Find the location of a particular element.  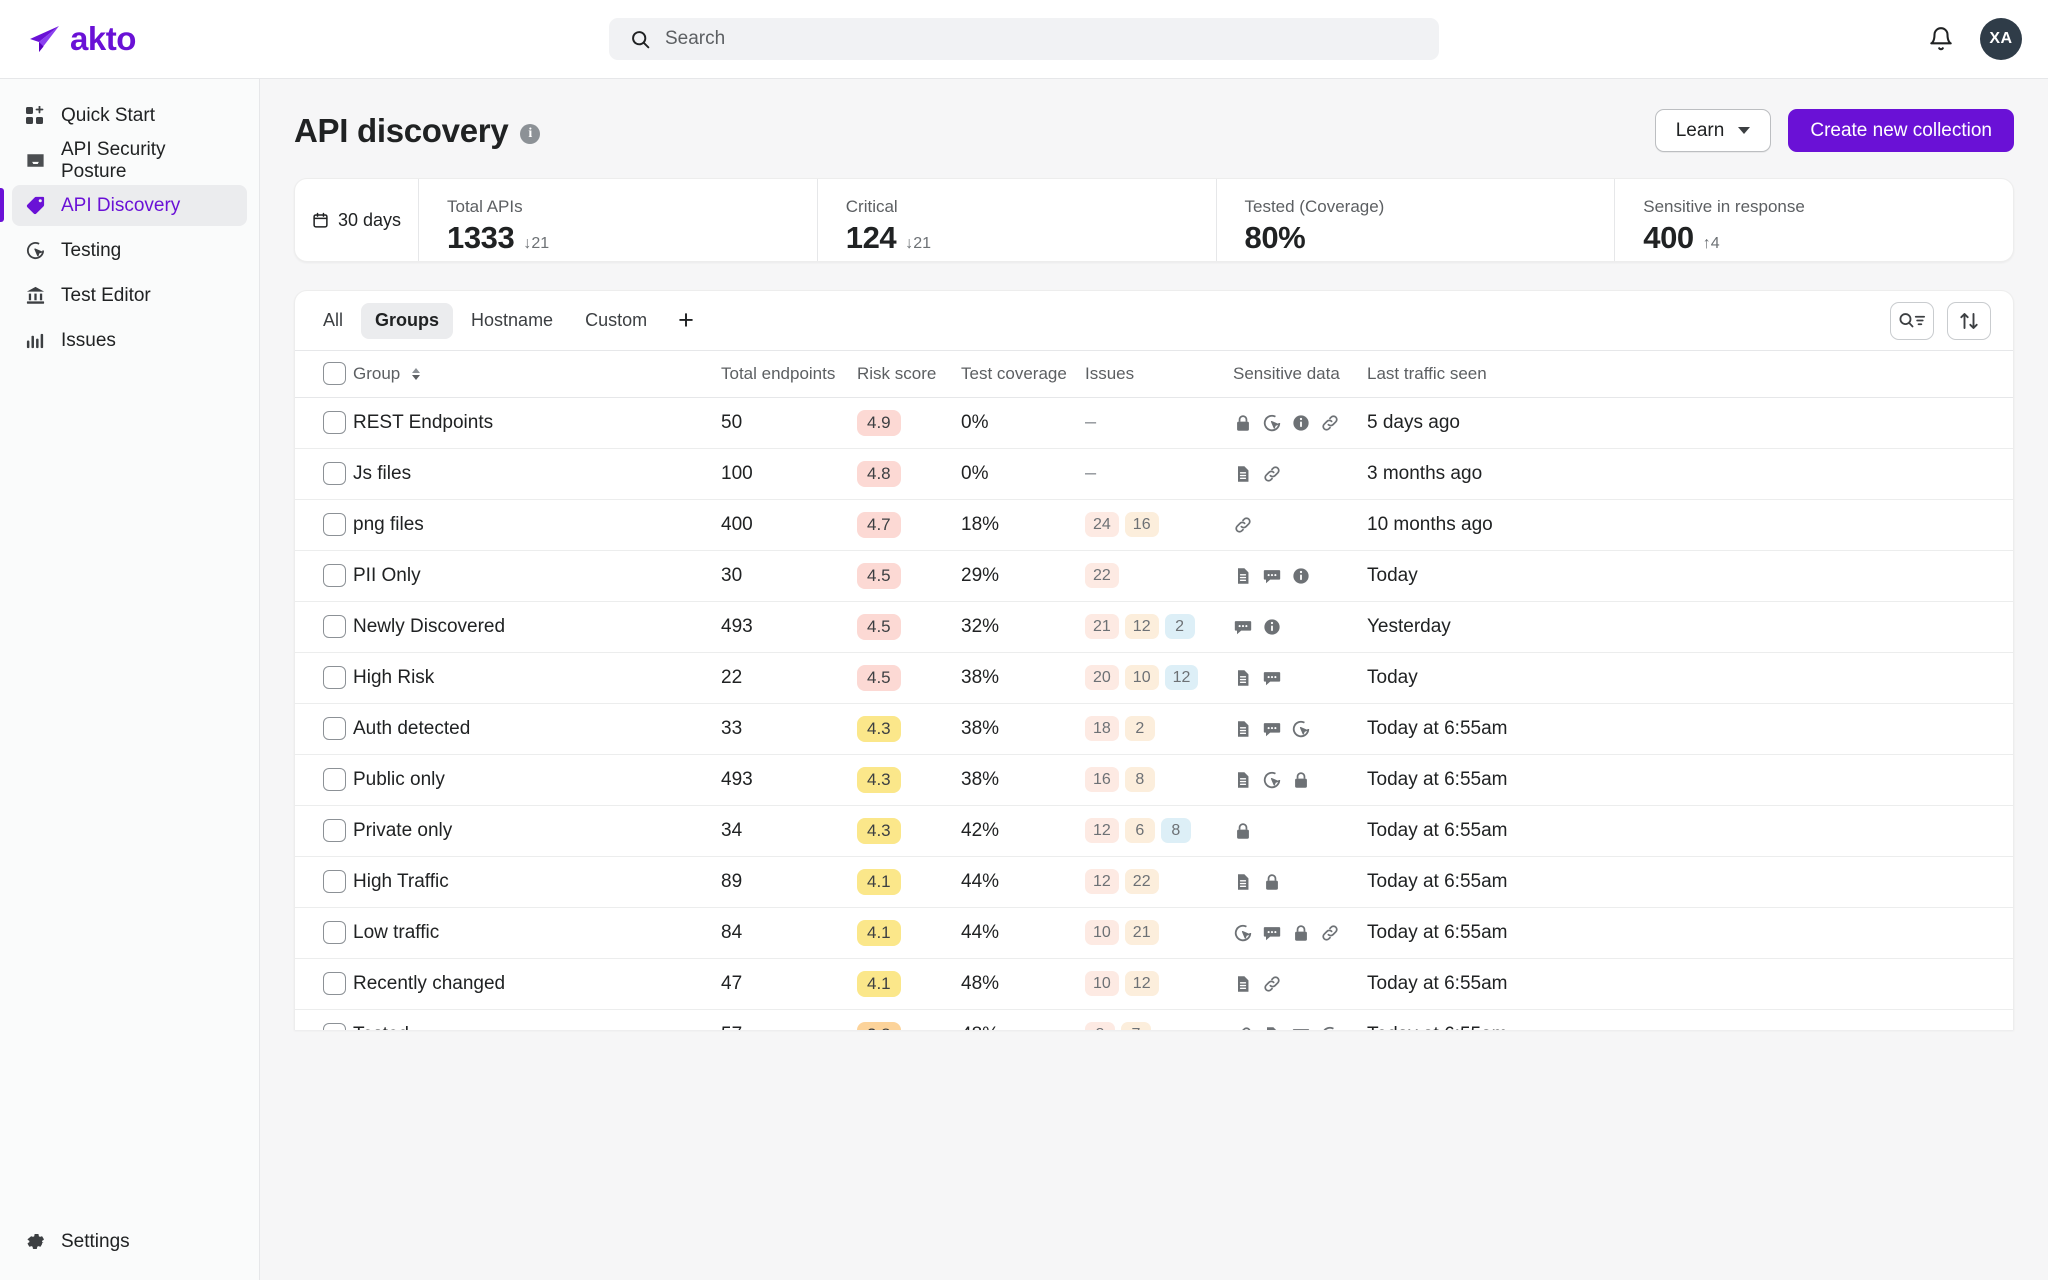

sidebar-item-test-editor: Test Editor is located at coordinates (129, 295).